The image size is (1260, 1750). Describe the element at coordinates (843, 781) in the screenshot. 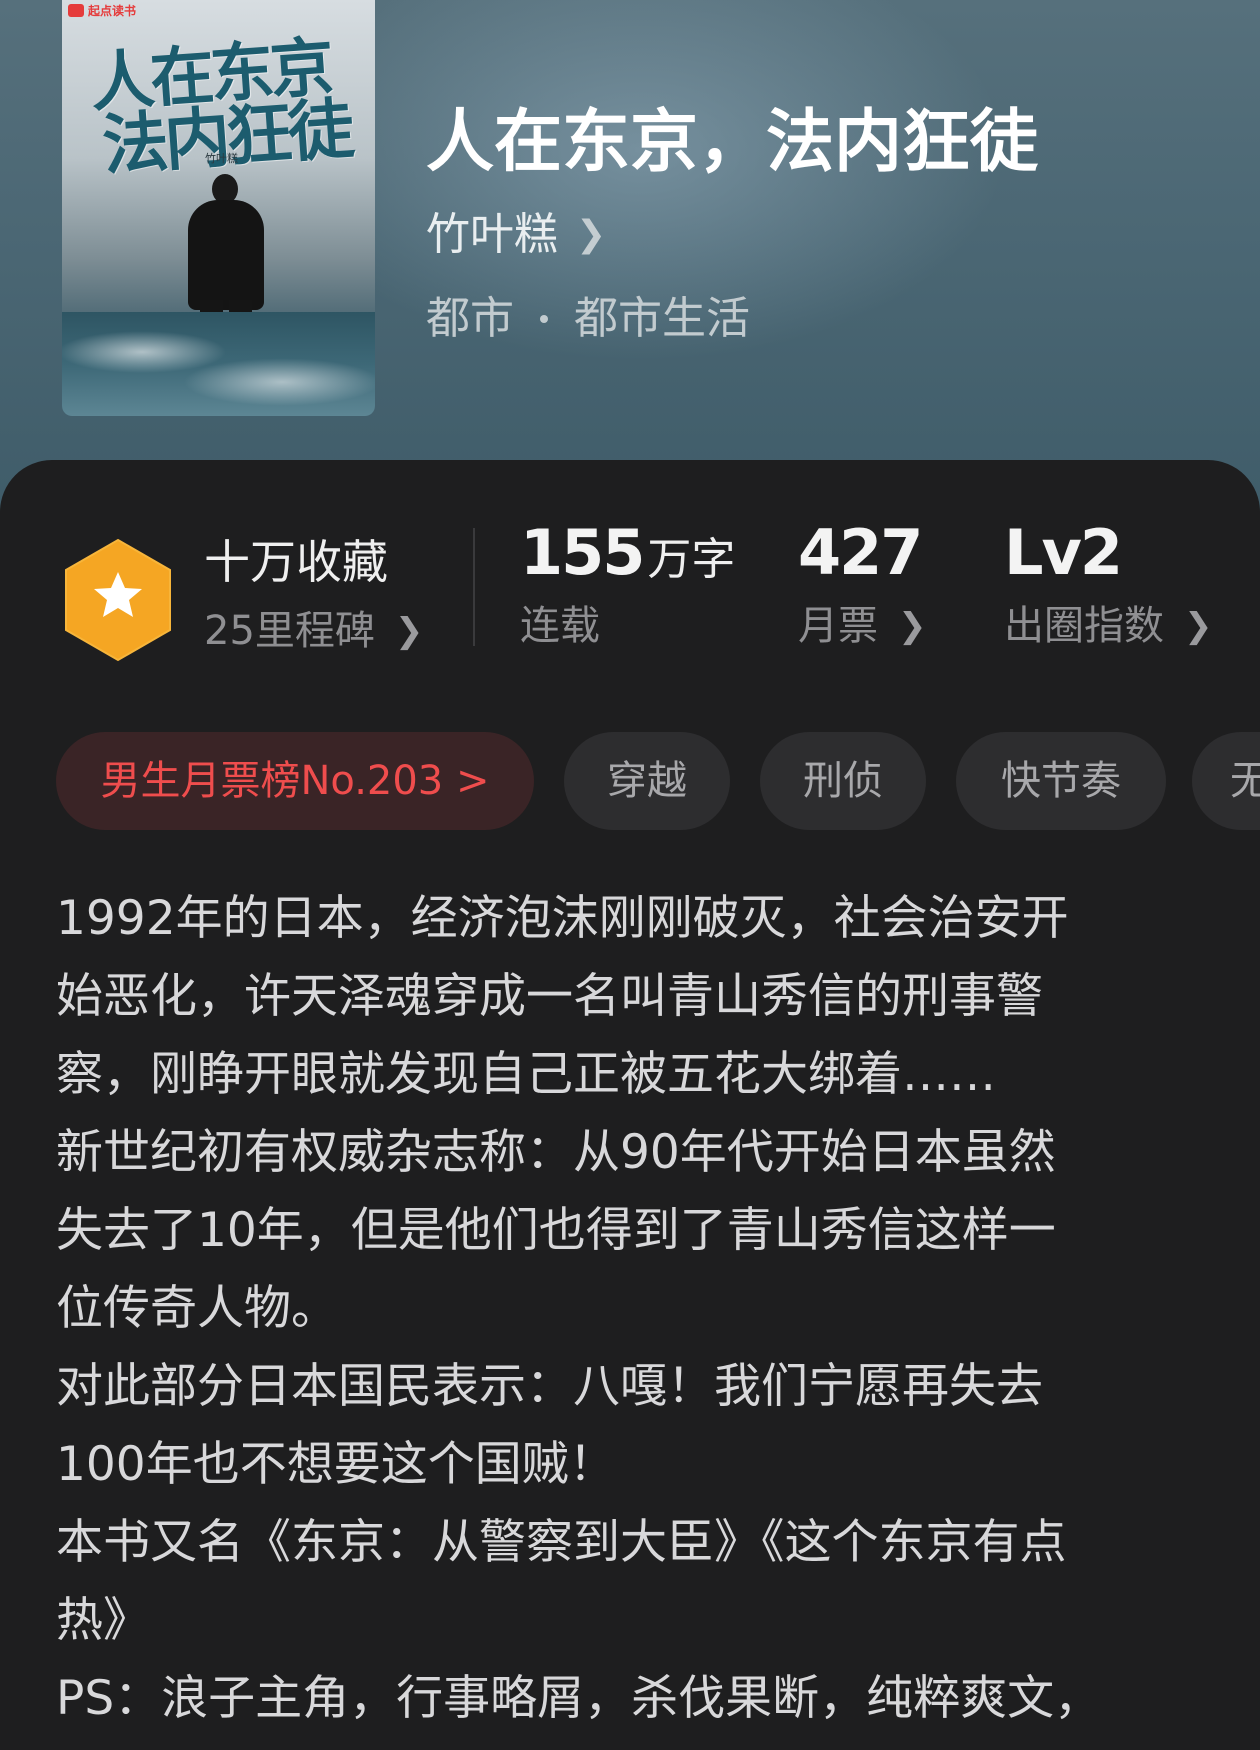

I see `tag-xingzhen: 刑侦` at that location.